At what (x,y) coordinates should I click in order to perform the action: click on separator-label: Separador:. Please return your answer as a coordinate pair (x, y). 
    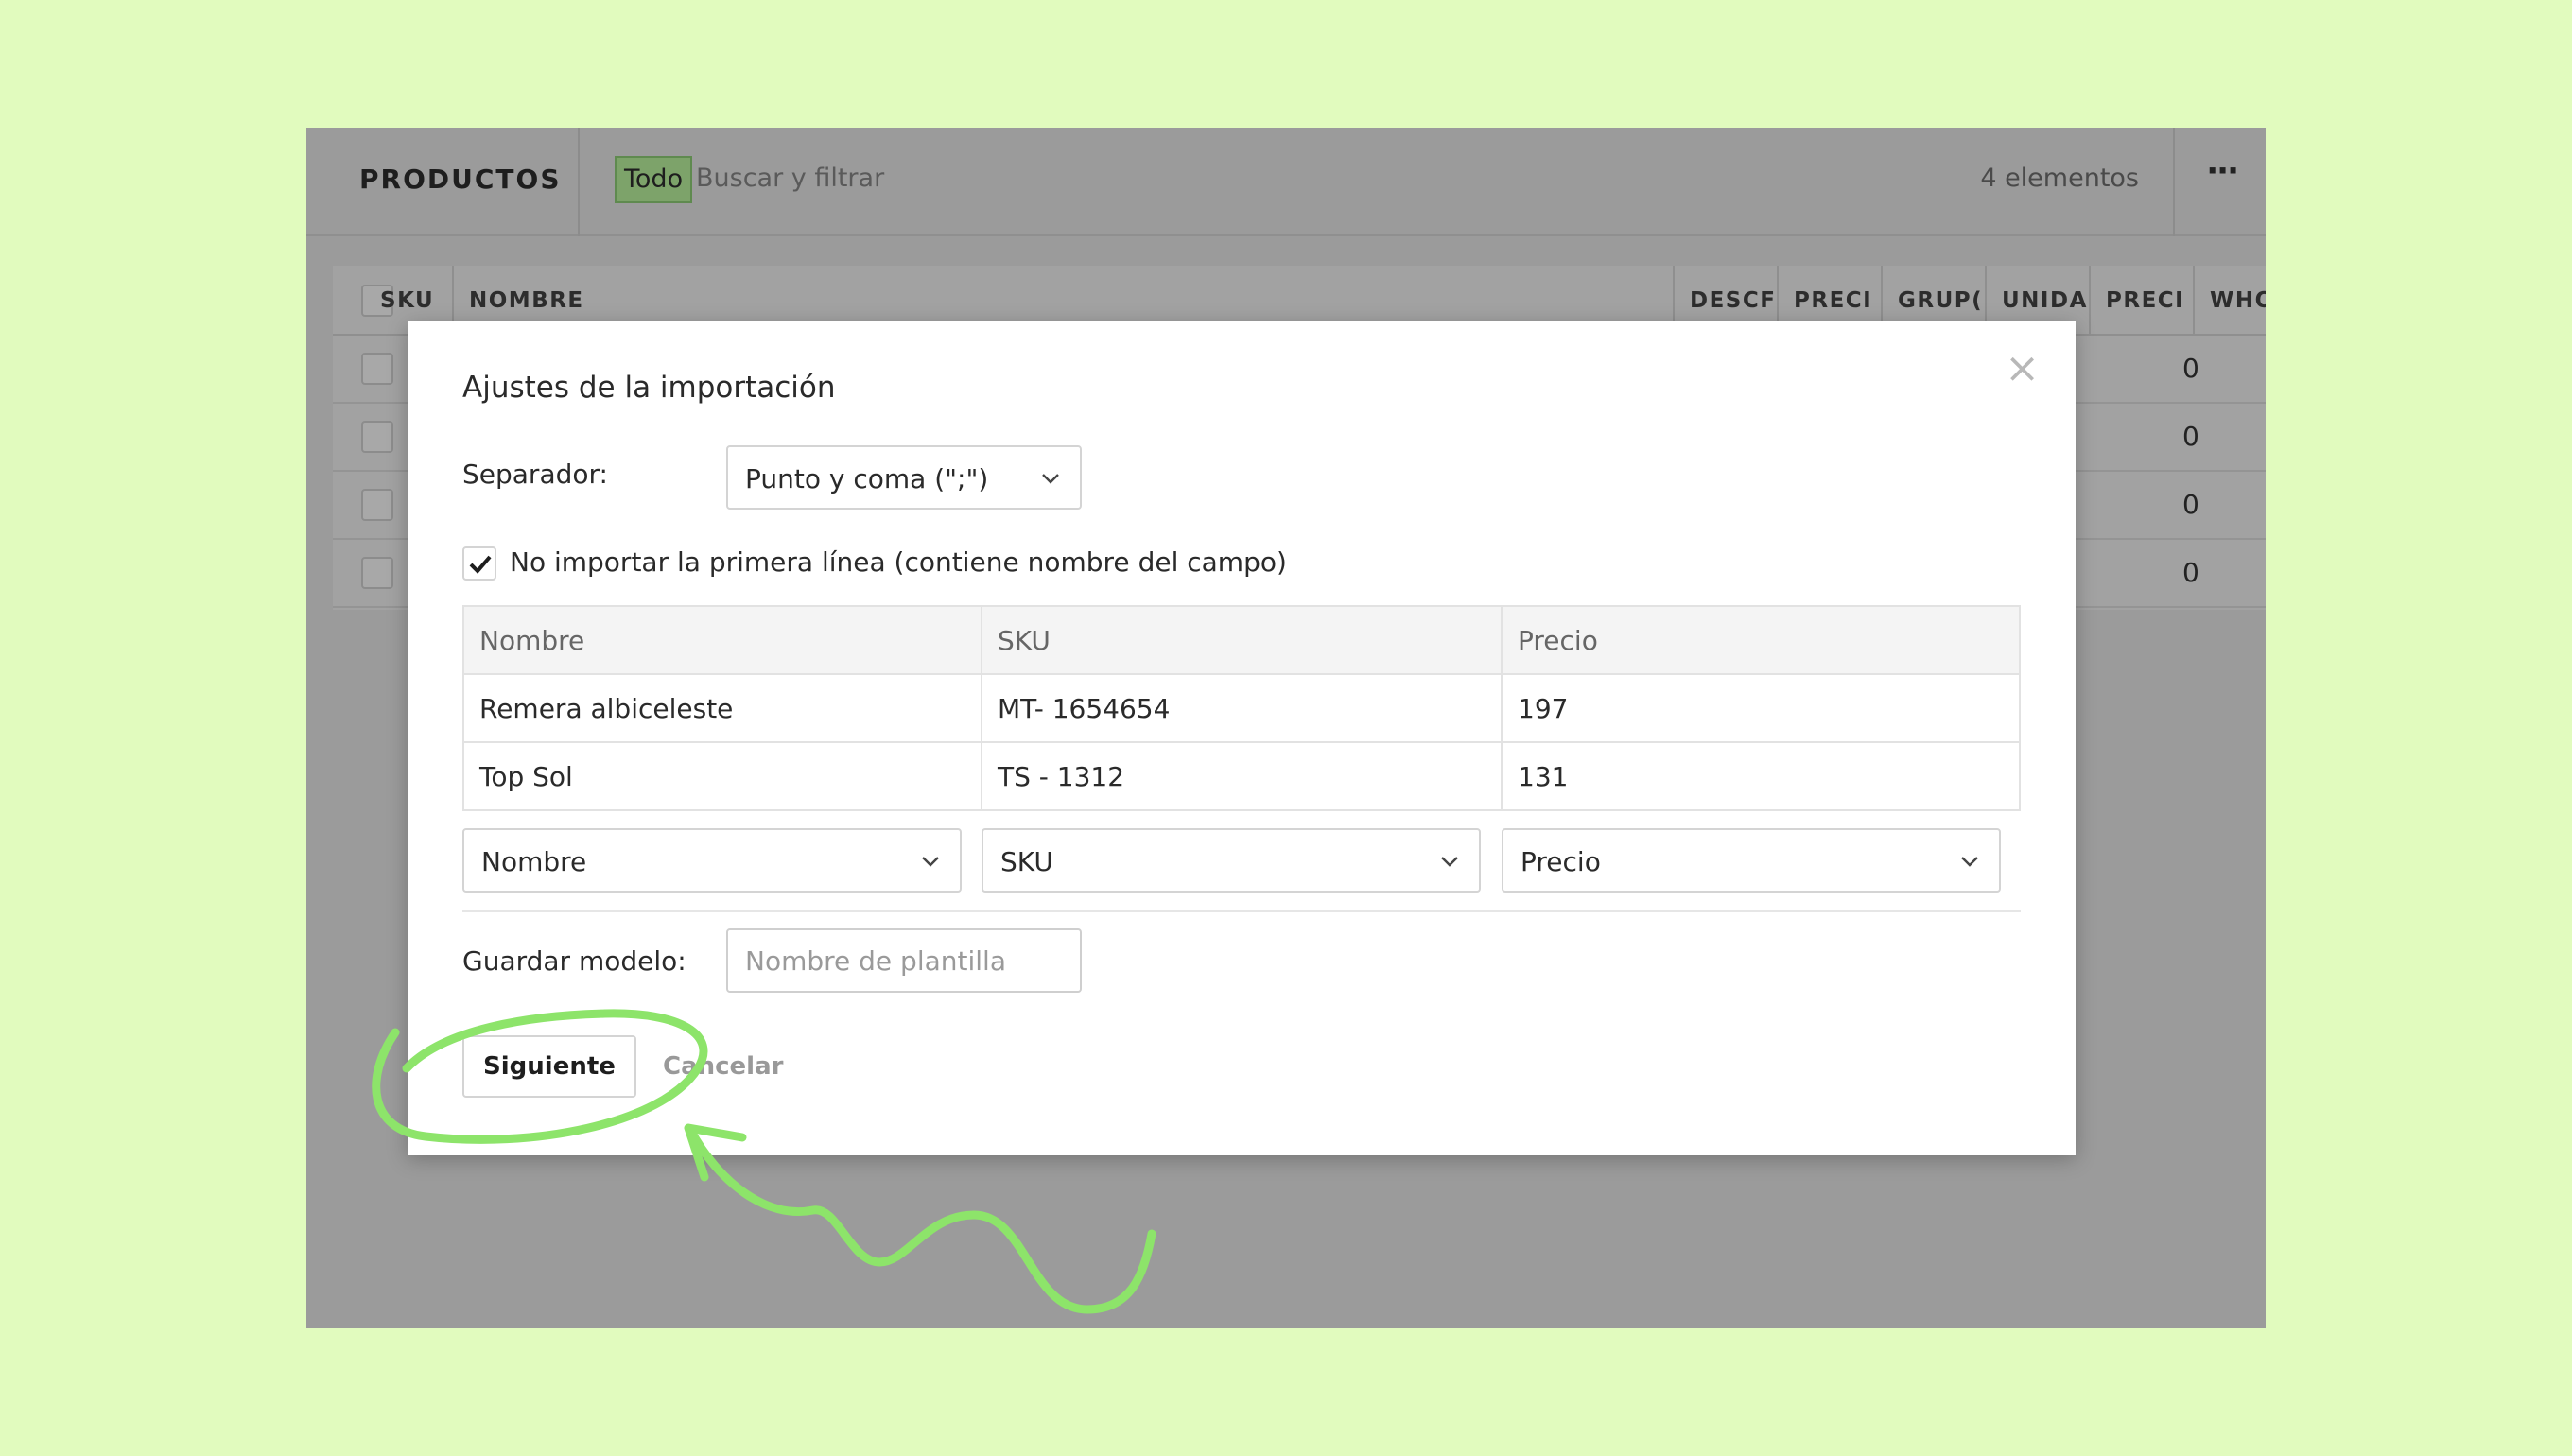
    Looking at the image, I should click on (535, 474).